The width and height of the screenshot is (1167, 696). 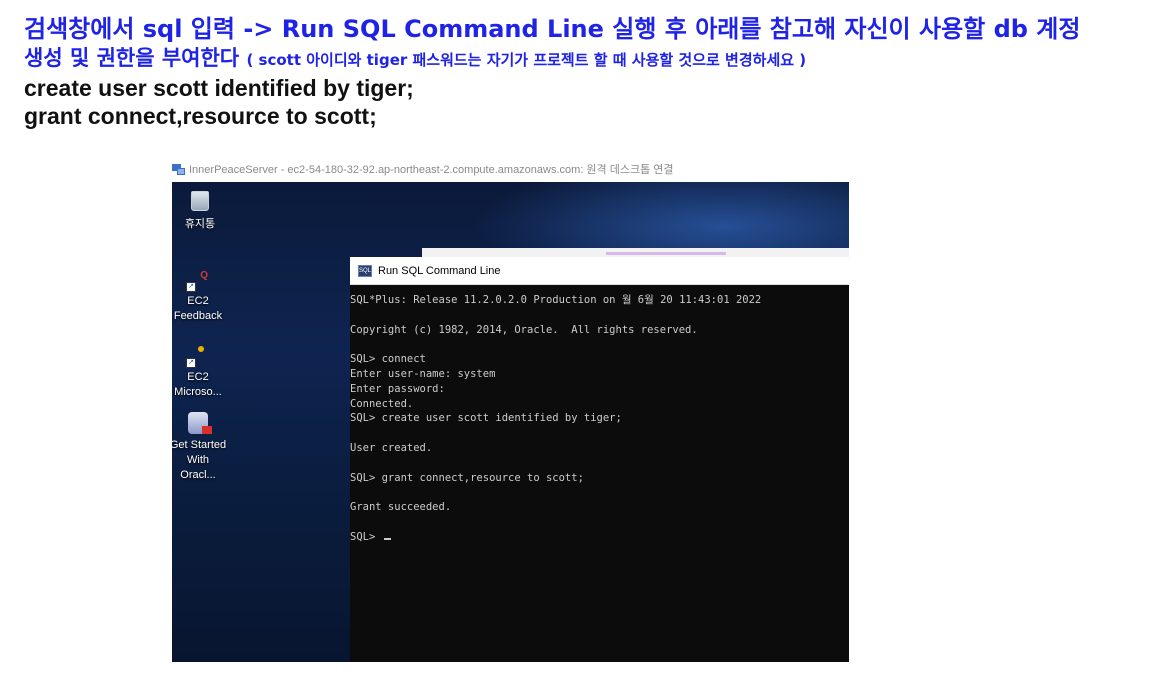 What do you see at coordinates (366, 536) in the screenshot?
I see `console-prompt: SQL>` at bounding box center [366, 536].